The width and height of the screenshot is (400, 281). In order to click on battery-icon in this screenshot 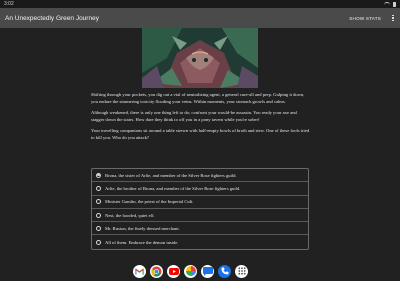, I will do `click(394, 4)`.